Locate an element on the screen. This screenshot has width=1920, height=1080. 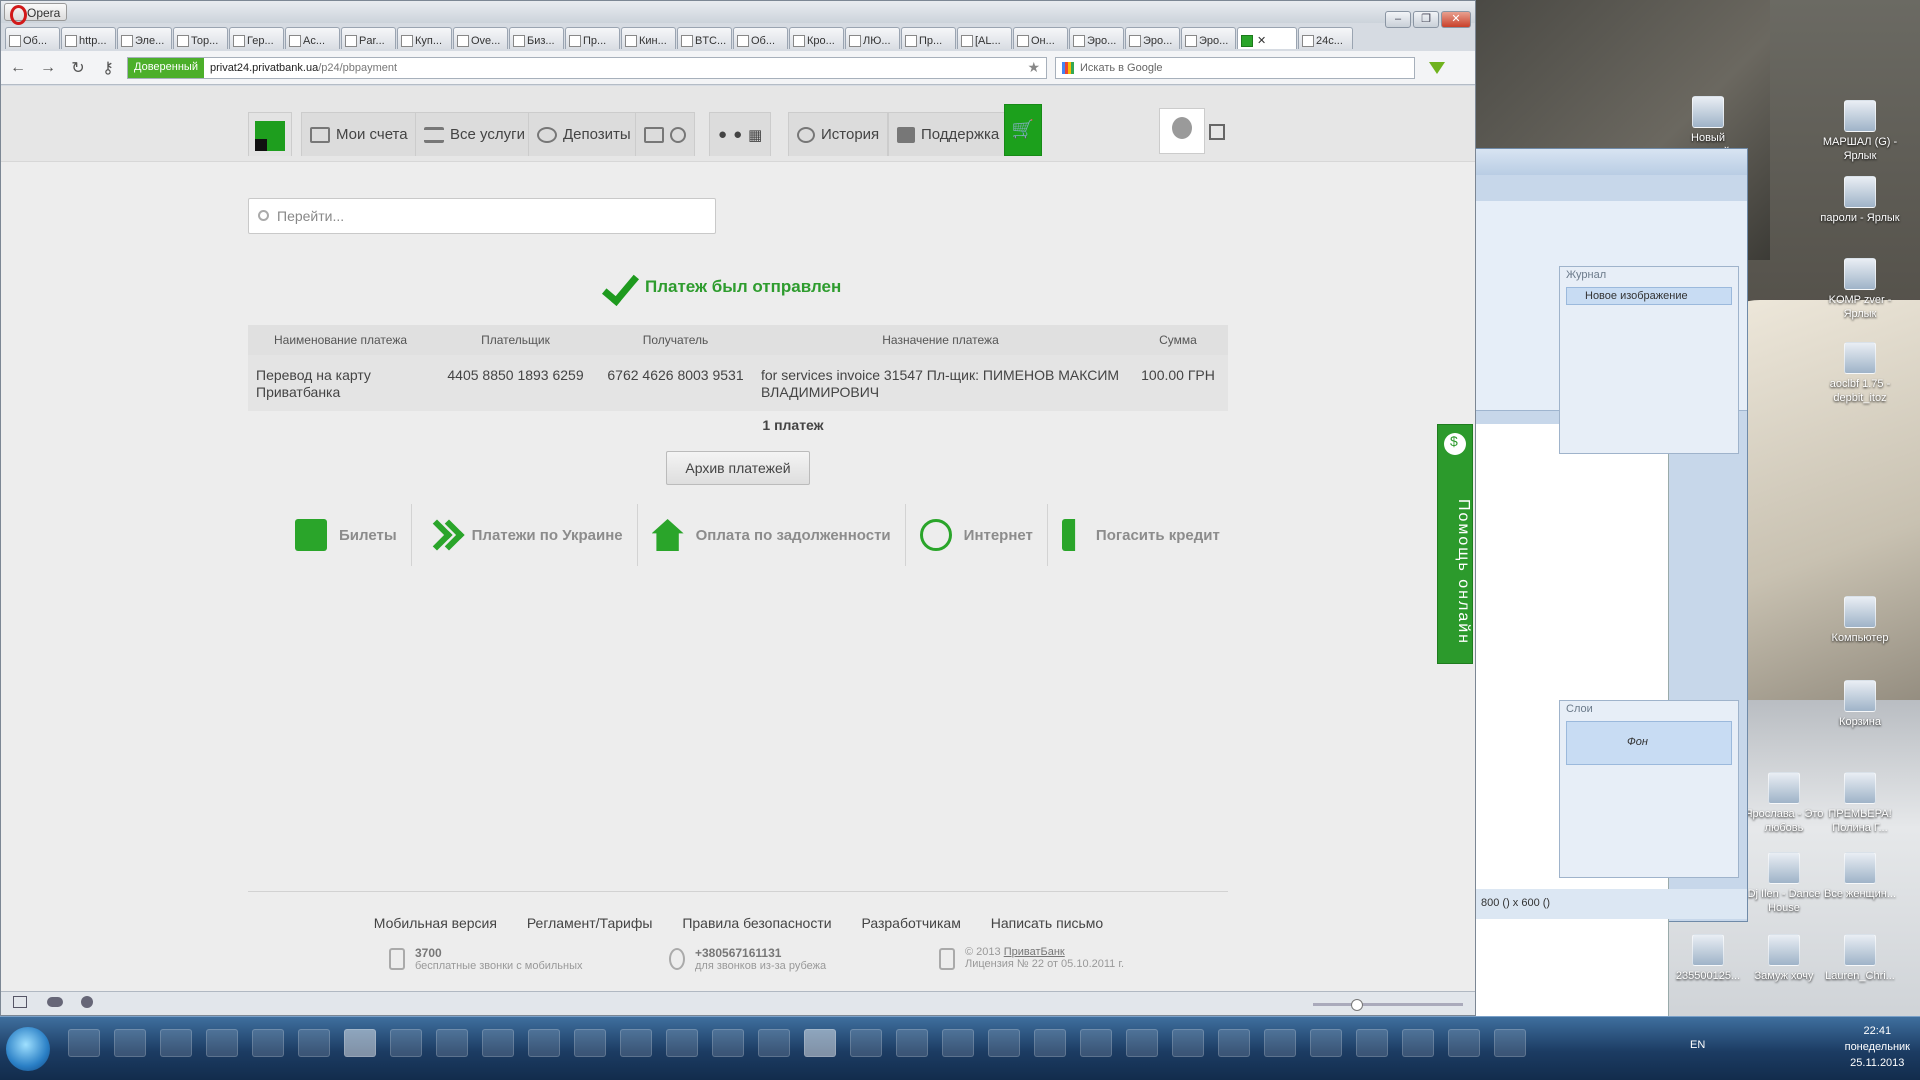
nav-deposits: Депозиты is located at coordinates (584, 134).